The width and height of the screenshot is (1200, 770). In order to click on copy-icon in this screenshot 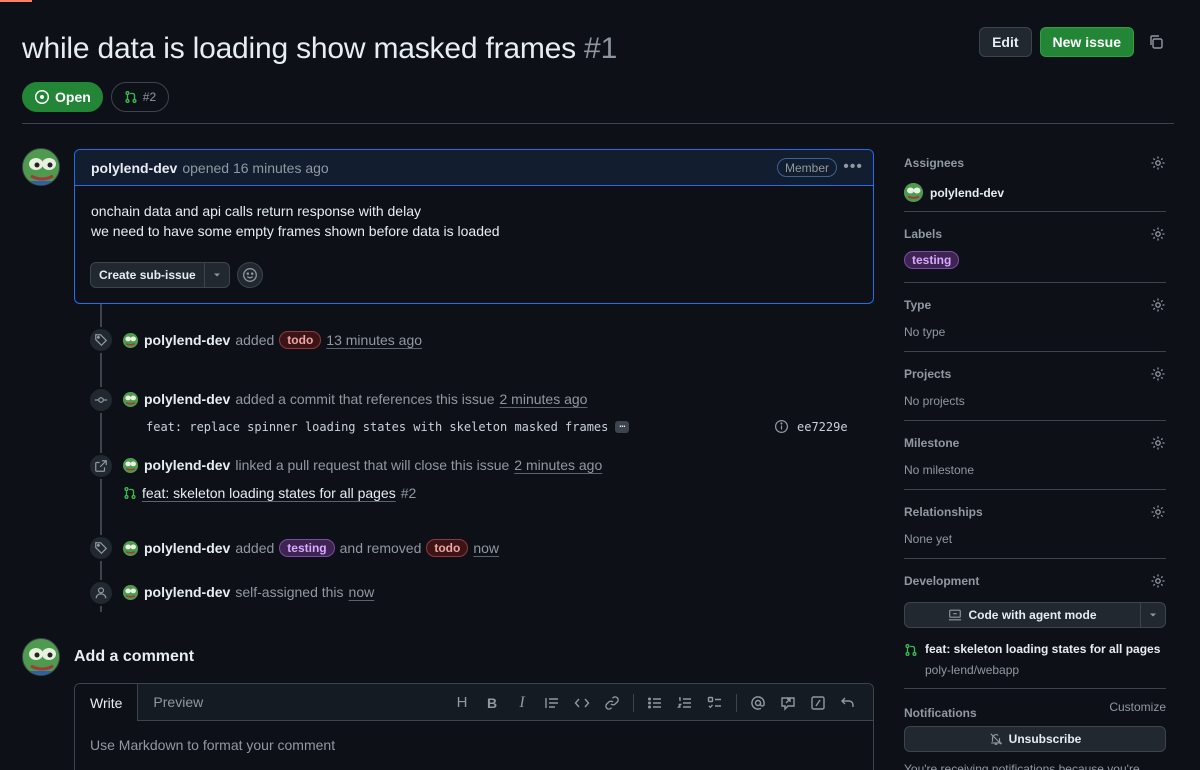, I will do `click(1156, 42)`.